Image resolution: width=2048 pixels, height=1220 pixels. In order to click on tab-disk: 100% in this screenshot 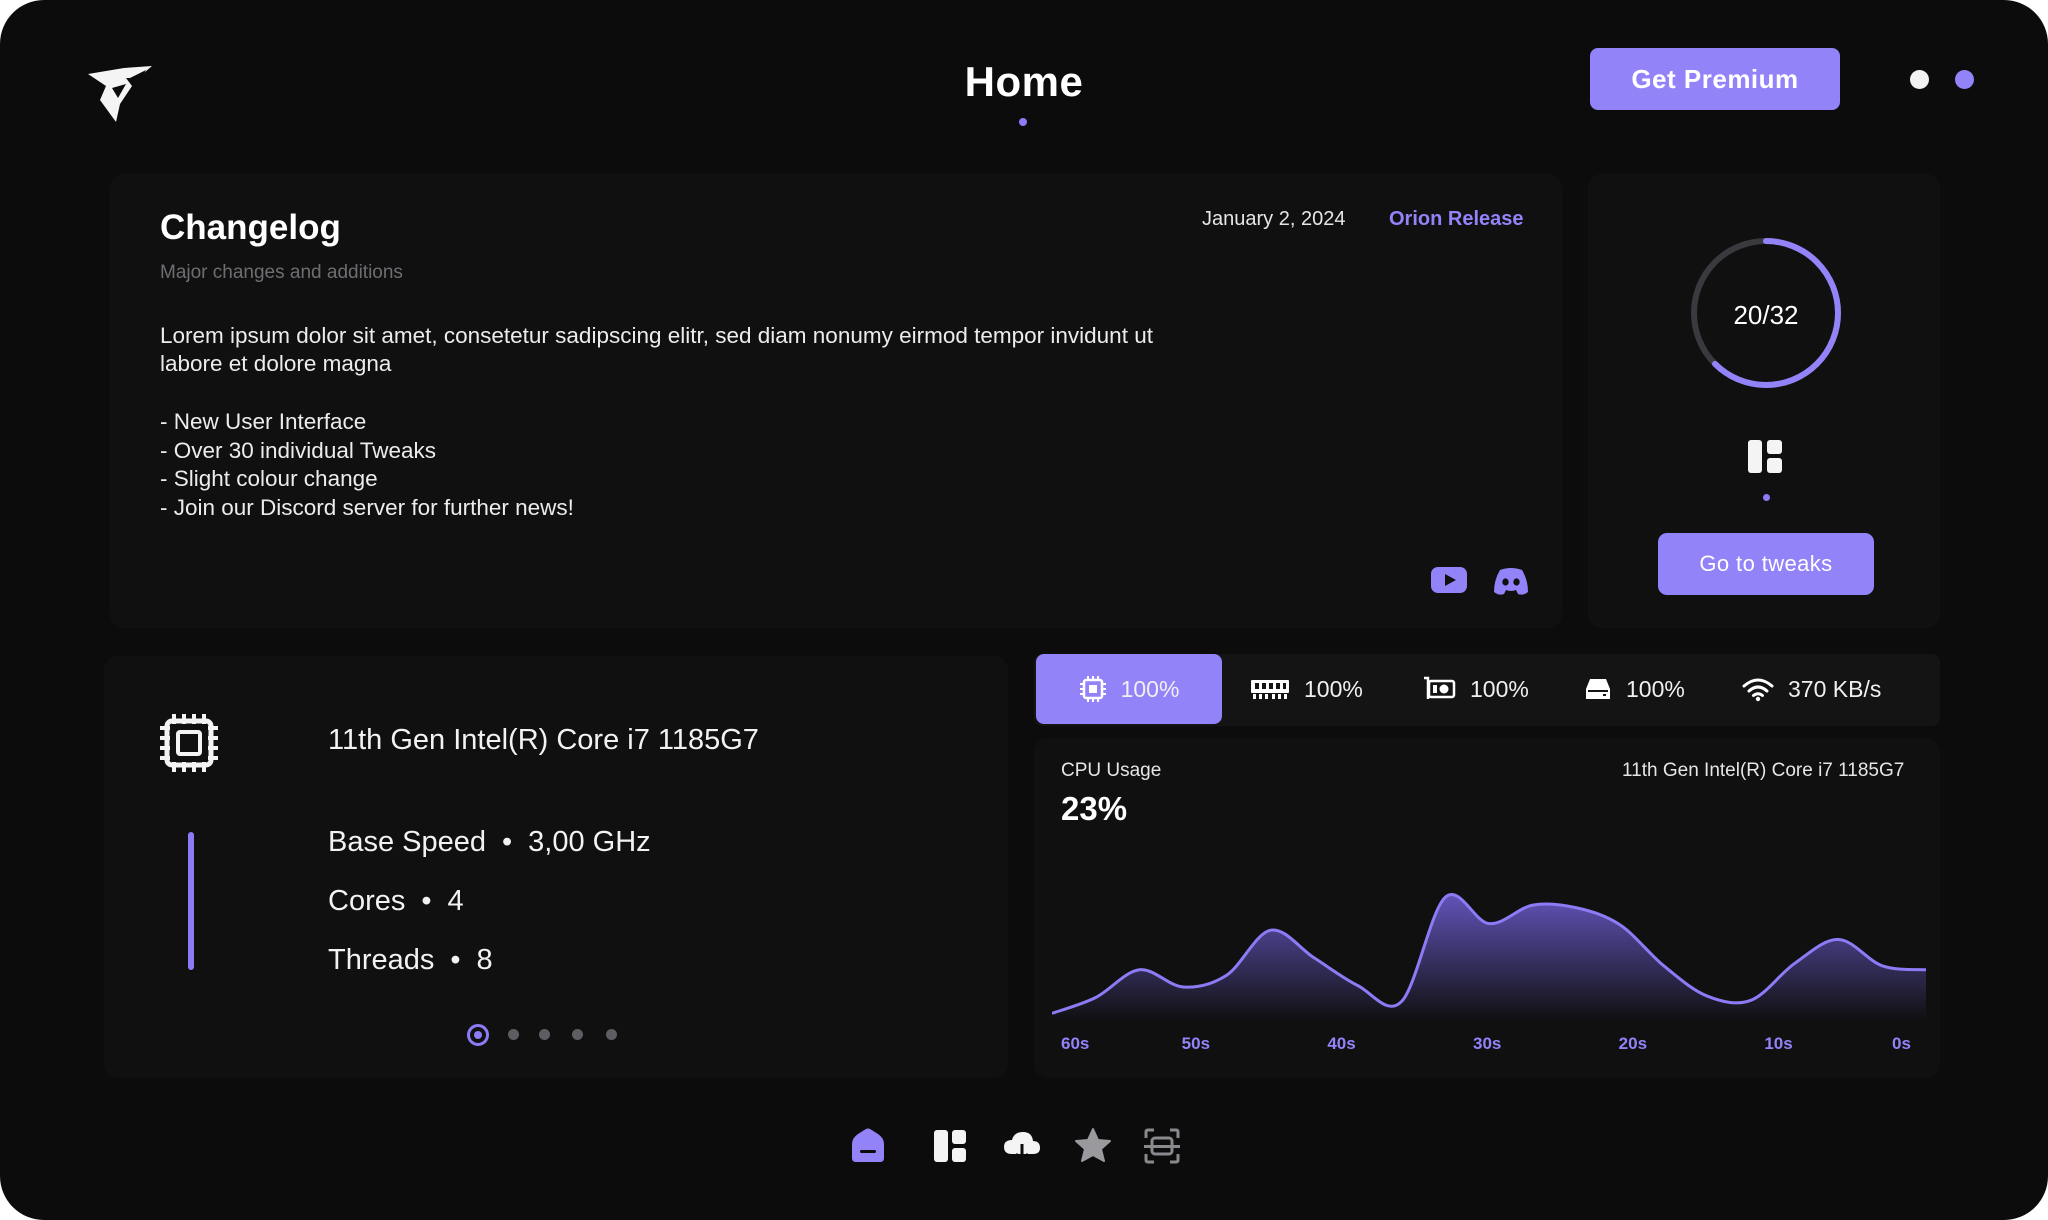, I will do `click(1634, 689)`.